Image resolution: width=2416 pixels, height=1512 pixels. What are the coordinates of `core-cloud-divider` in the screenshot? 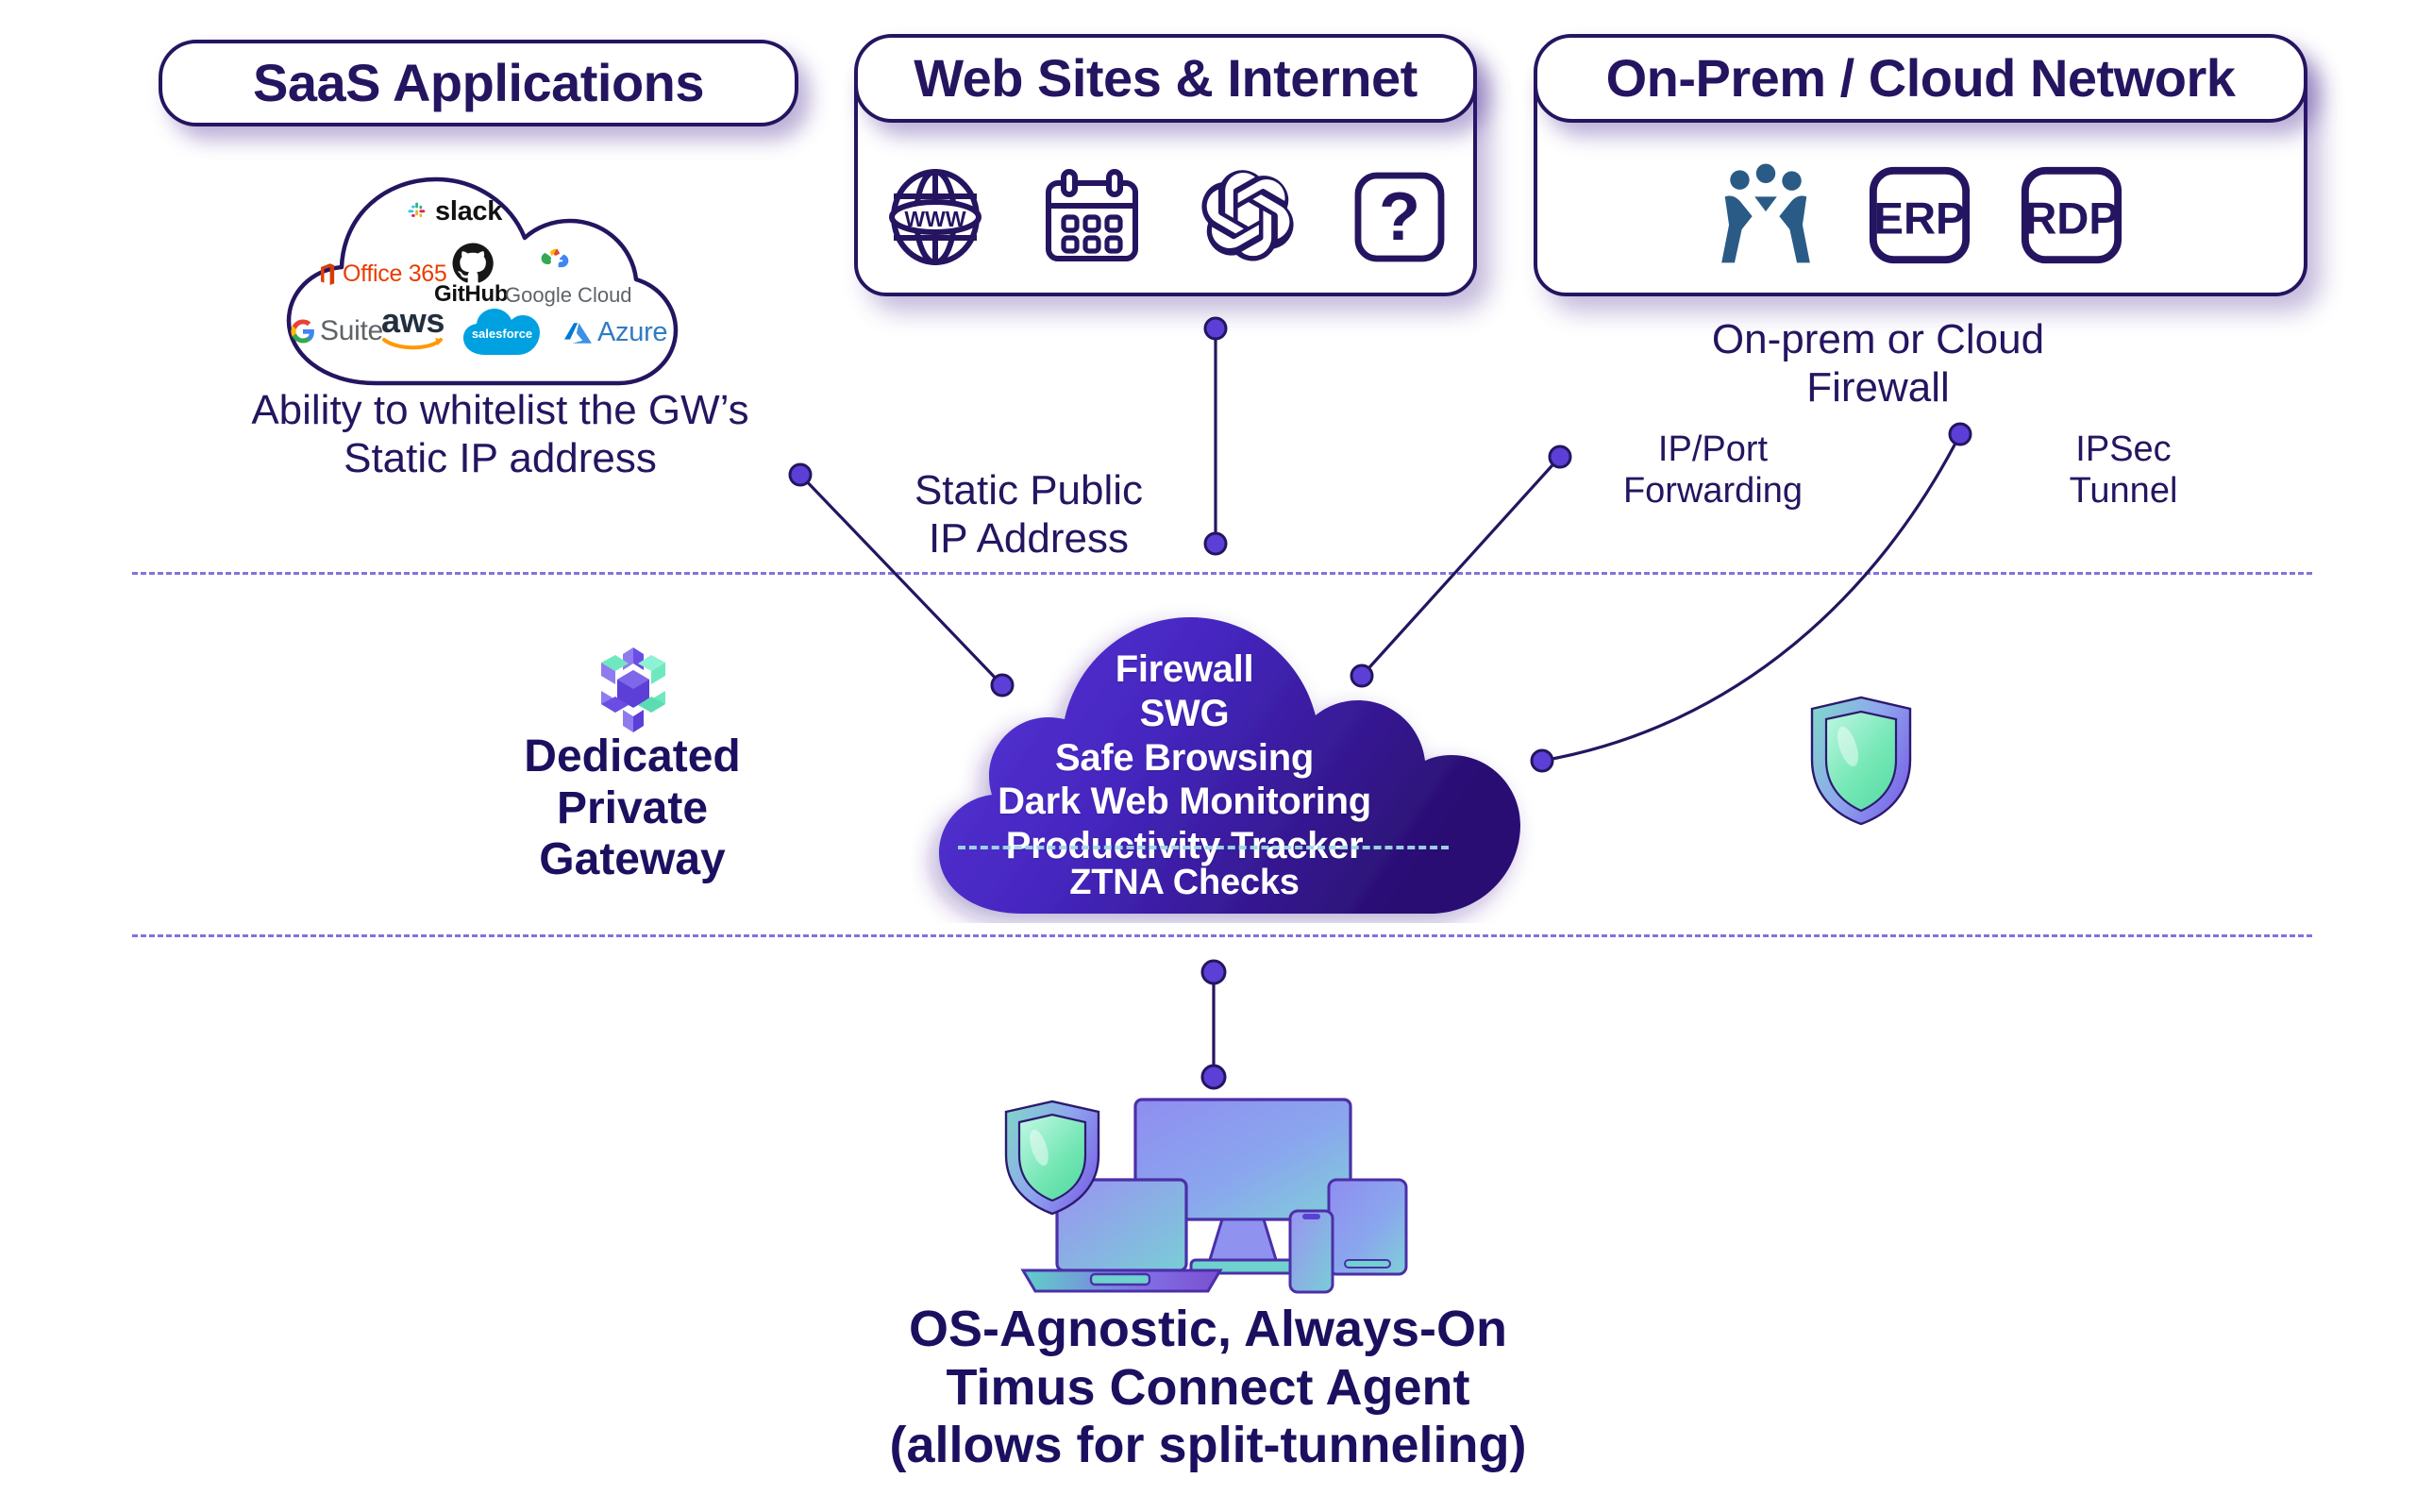 It's located at (1203, 847).